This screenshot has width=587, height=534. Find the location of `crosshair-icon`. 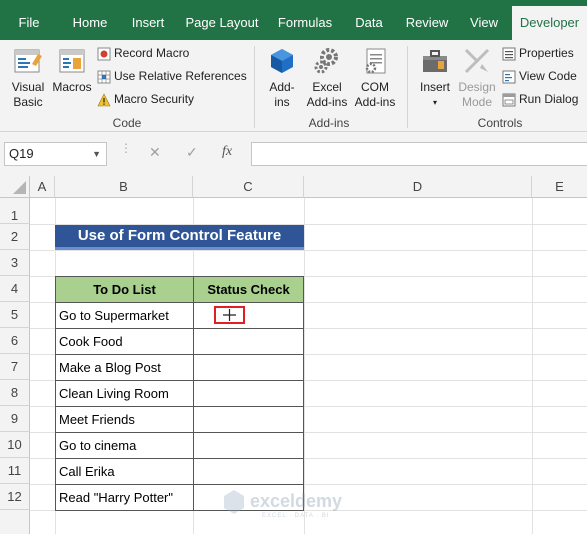

crosshair-icon is located at coordinates (229, 315).